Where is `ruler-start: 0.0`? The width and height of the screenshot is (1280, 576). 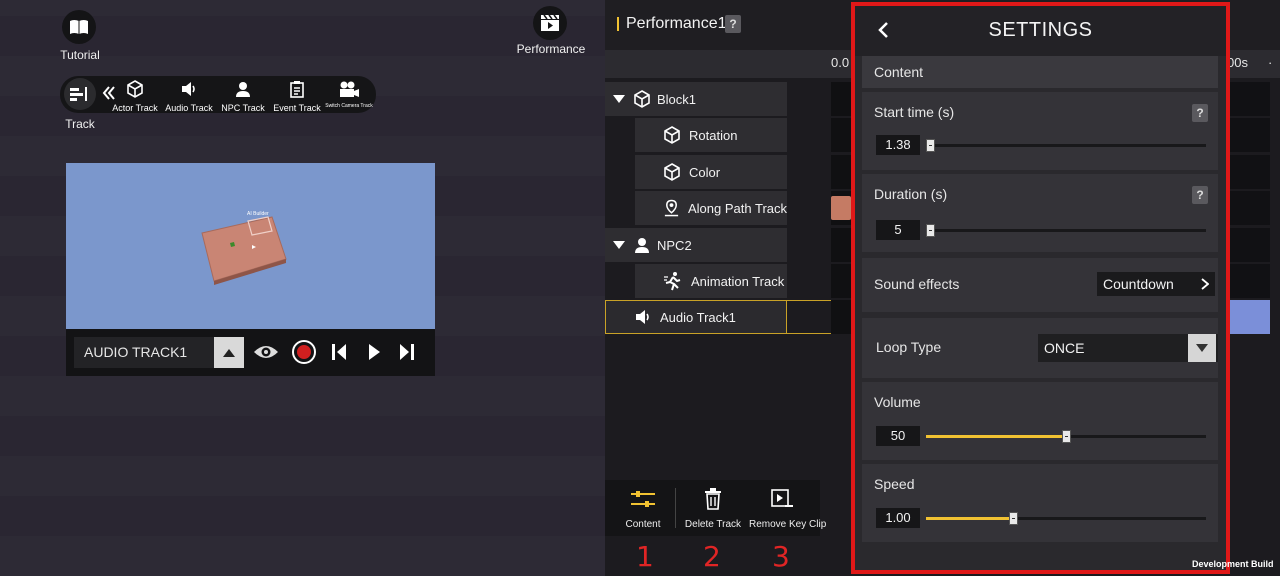 ruler-start: 0.0 is located at coordinates (840, 62).